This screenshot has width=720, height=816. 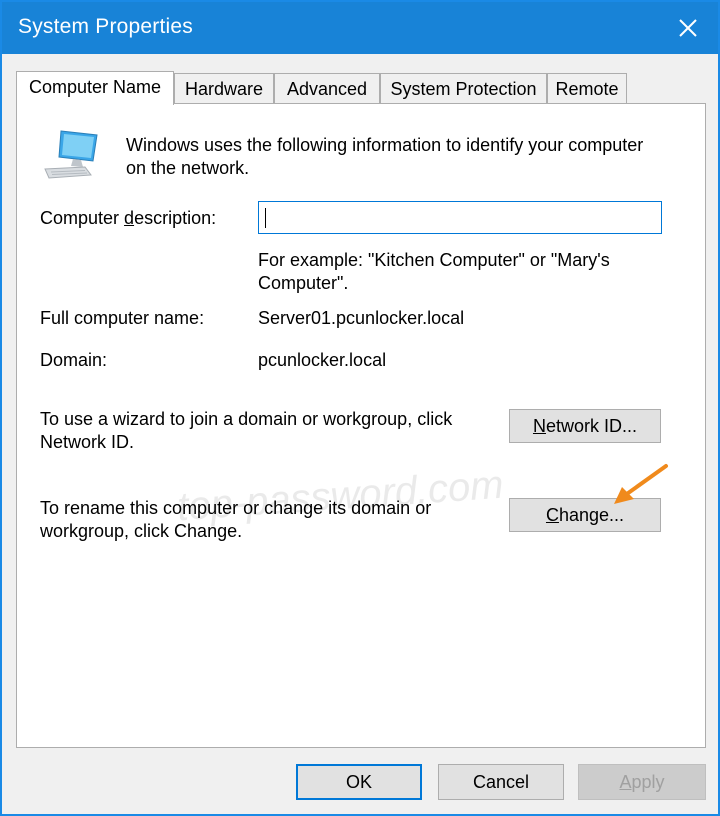 I want to click on title-bar: System Properties, so click(x=360, y=28).